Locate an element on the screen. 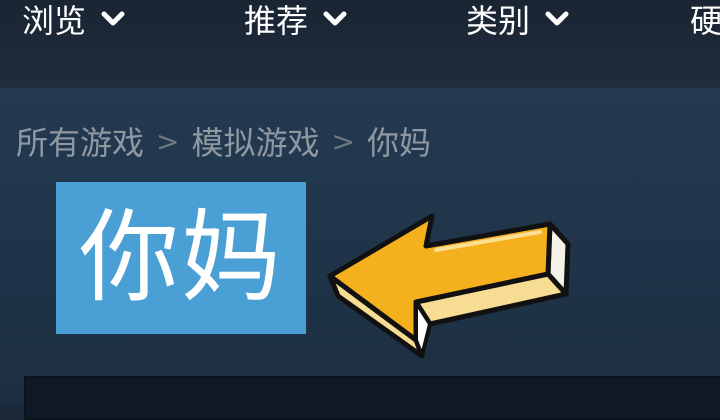  nav-browse-label: 浏览 is located at coordinates (54, 21).